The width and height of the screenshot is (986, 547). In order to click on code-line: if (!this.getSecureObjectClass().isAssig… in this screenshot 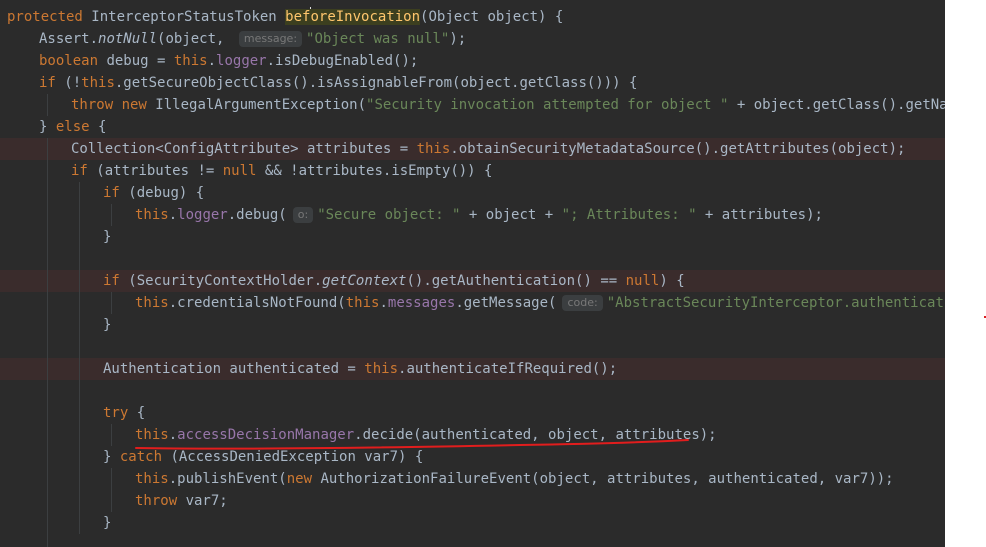, I will do `click(472, 83)`.